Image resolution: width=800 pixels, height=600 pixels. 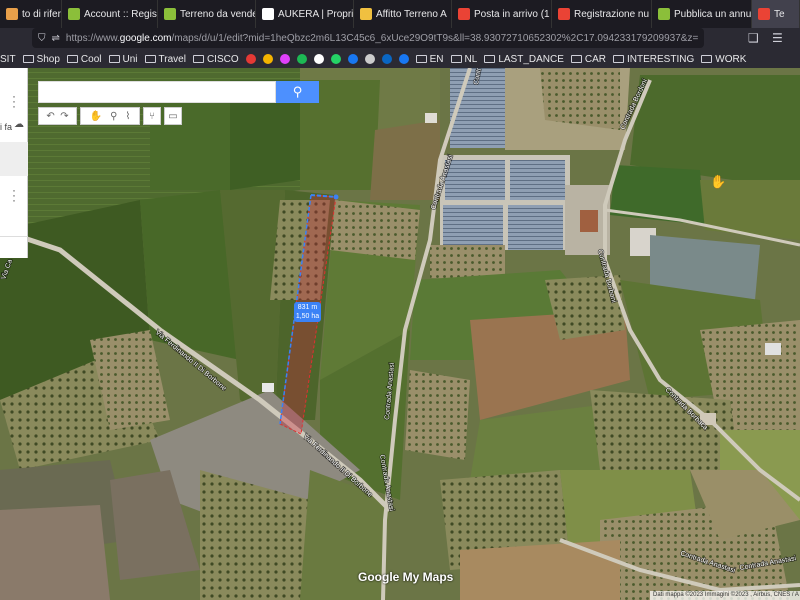 What do you see at coordinates (531, 59) in the screenshot?
I see `bookmark-label: LAST_DANCE` at bounding box center [531, 59].